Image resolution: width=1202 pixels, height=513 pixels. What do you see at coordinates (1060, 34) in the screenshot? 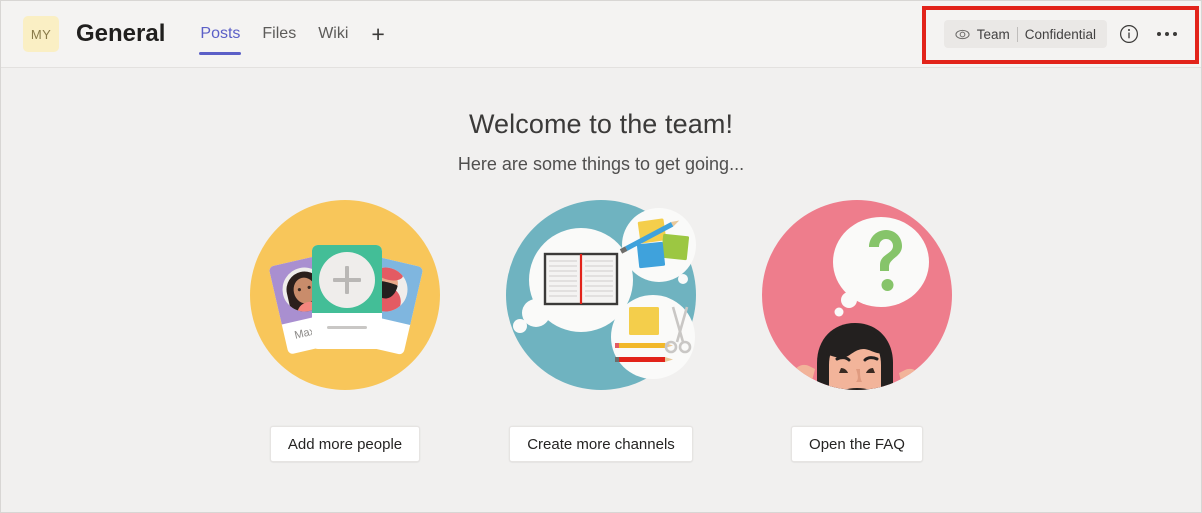
I see `sensitivity-name-label: Confidential` at bounding box center [1060, 34].